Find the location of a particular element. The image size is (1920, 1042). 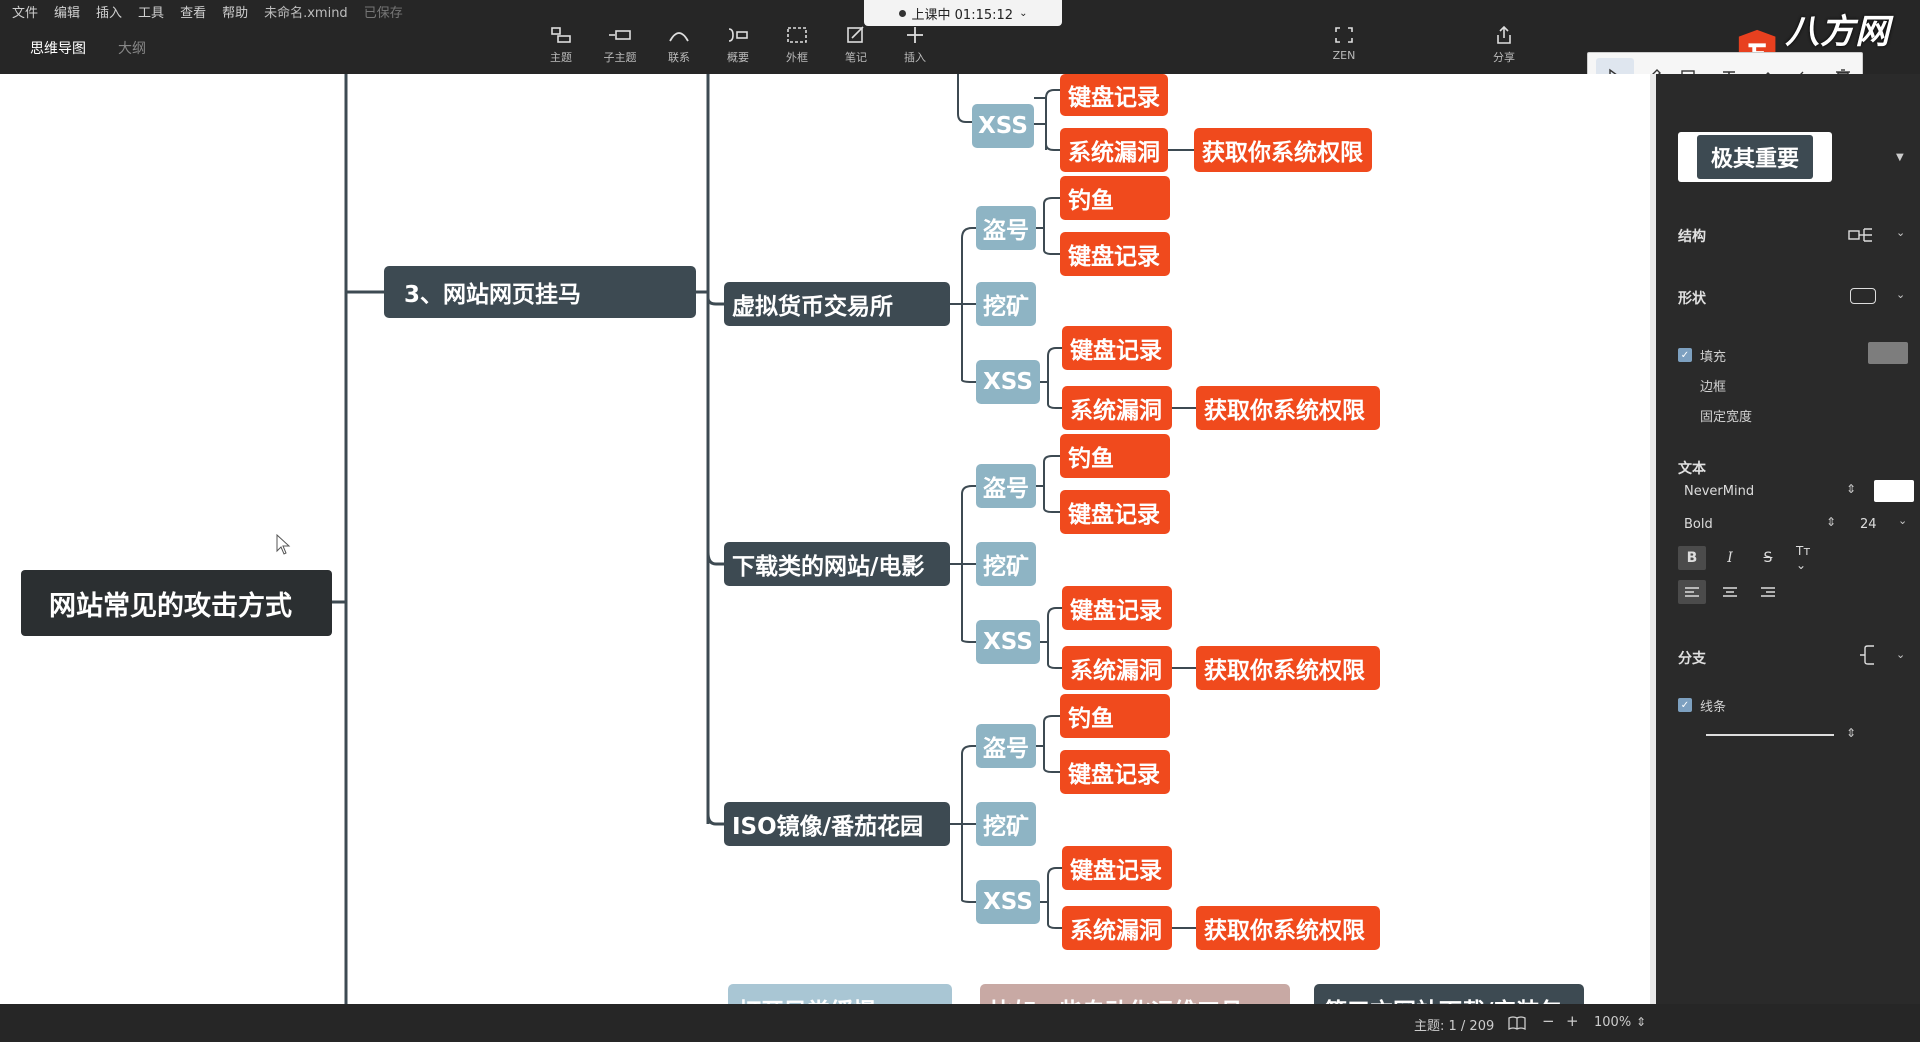

menu-insert: 插入 is located at coordinates (109, 11).